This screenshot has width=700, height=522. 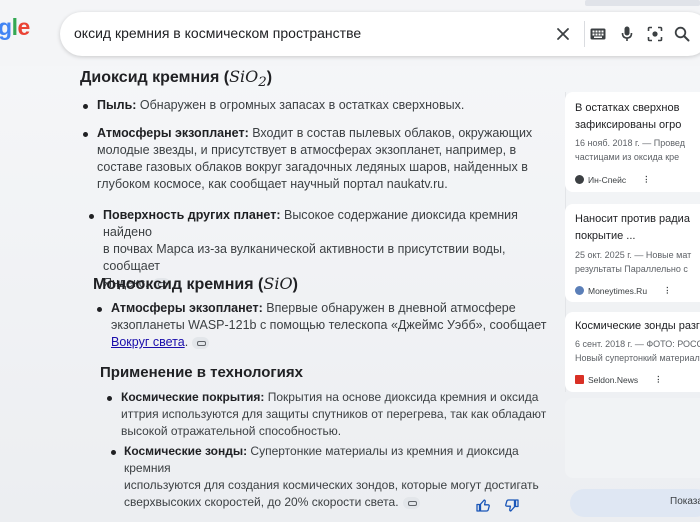 I want to click on site-name: Ин-Спейс, so click(x=607, y=179).